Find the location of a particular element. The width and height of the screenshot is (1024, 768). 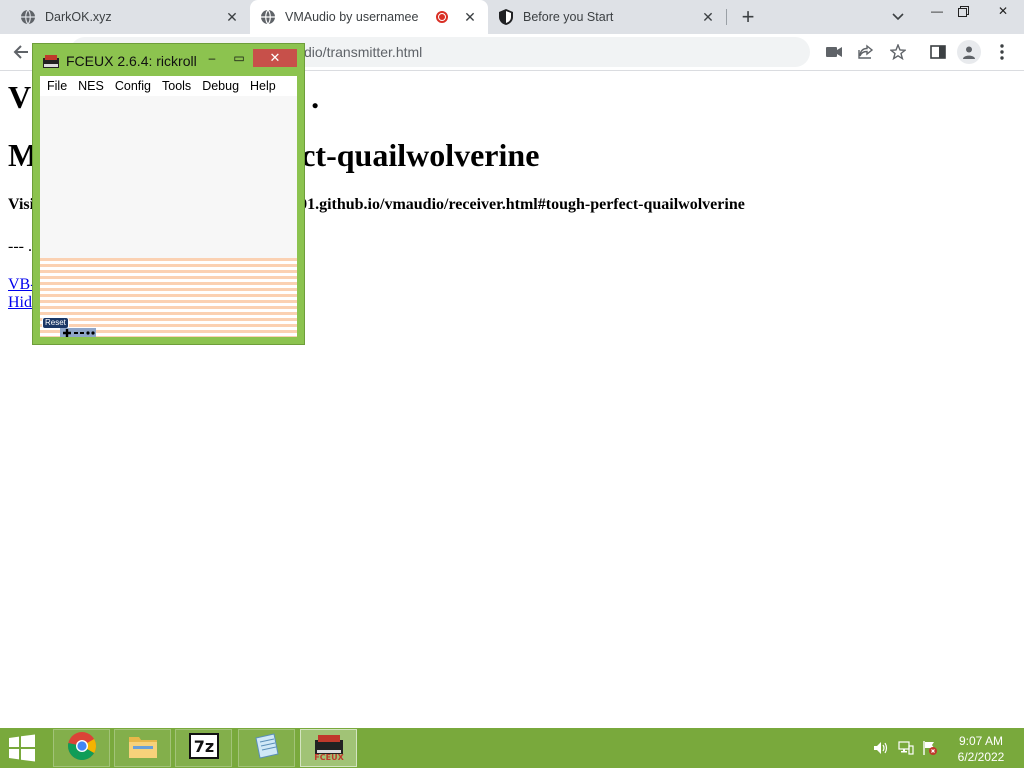

tab-title: DarkOK.xyz is located at coordinates (78, 17).